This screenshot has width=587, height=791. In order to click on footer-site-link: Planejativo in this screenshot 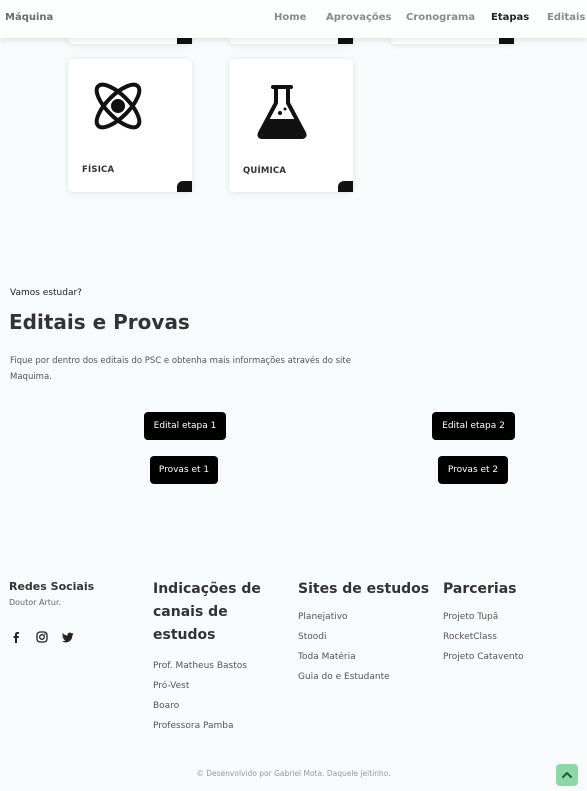, I will do `click(368, 617)`.